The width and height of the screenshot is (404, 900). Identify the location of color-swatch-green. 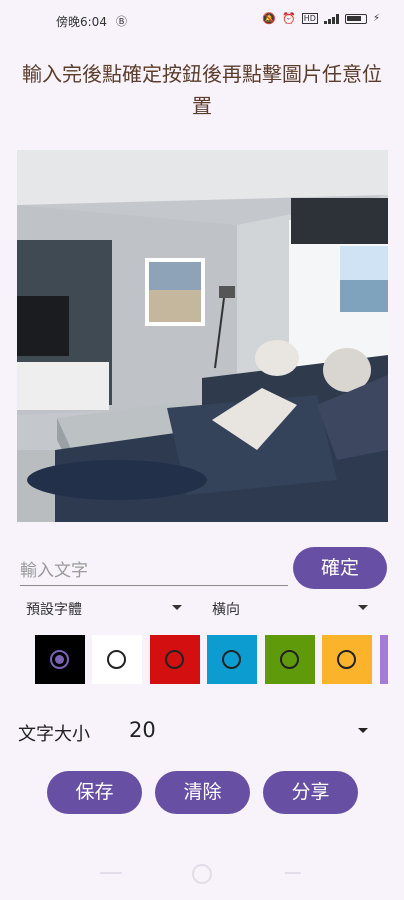
(290, 659).